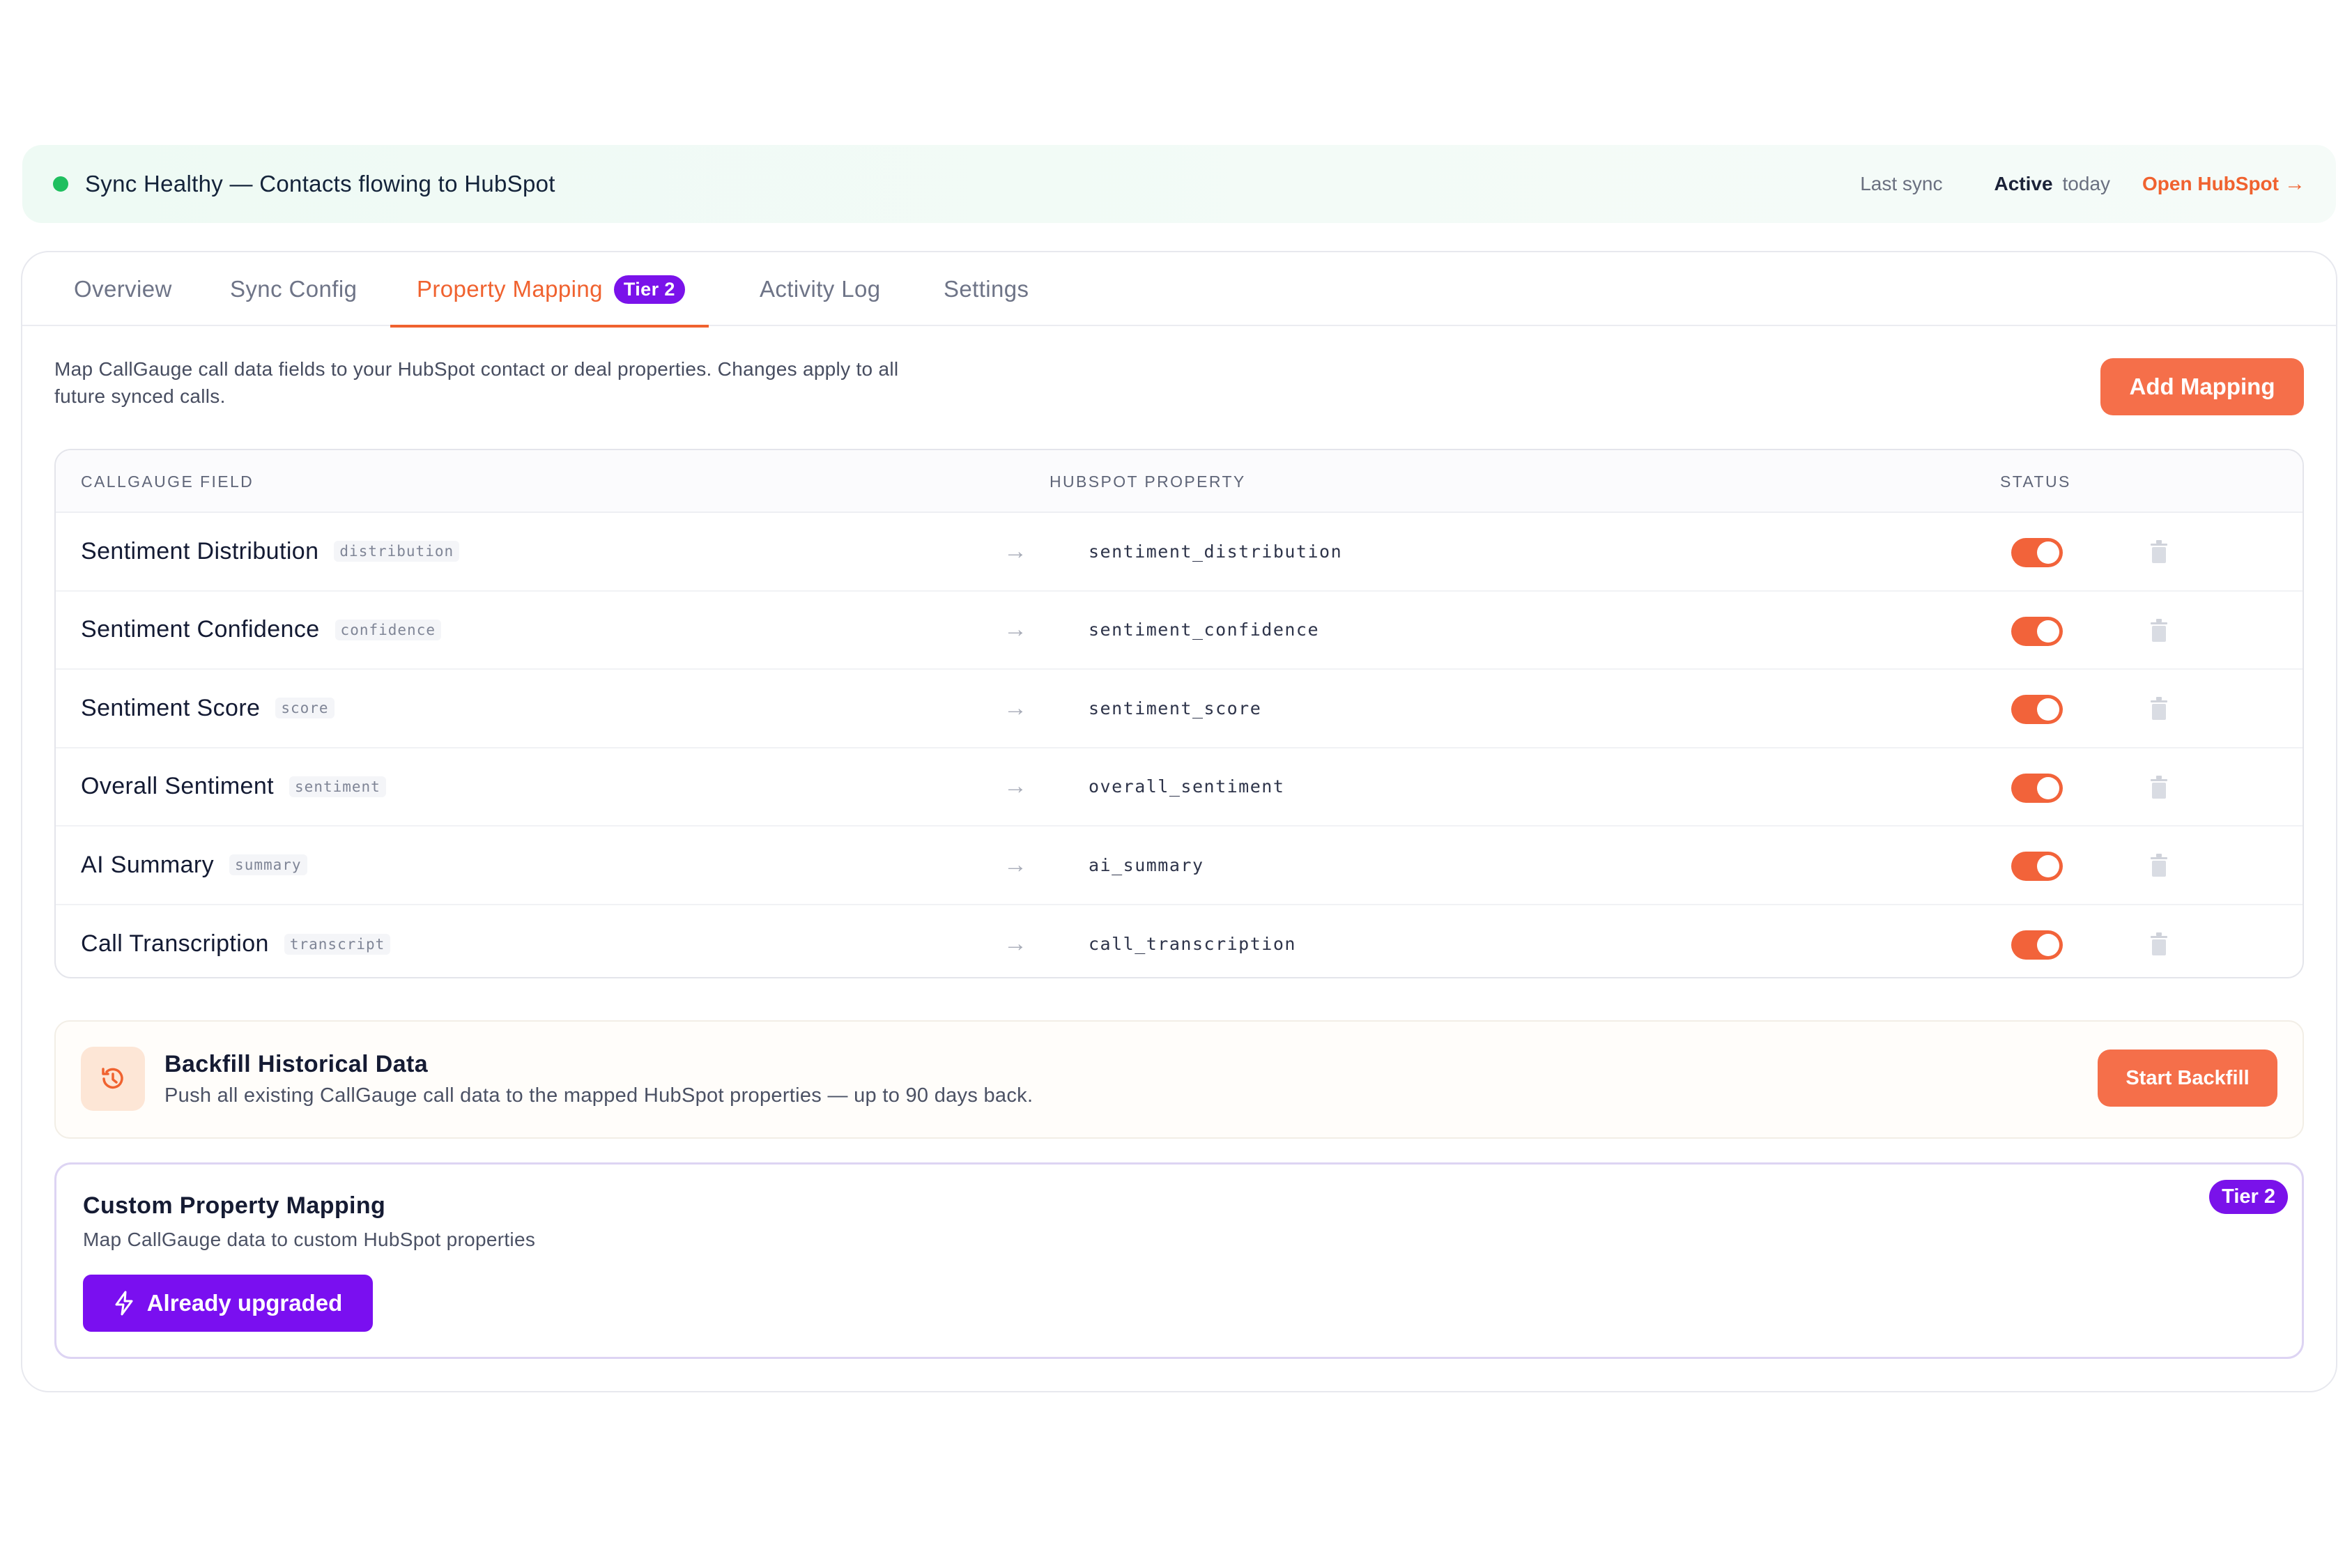  What do you see at coordinates (234, 1205) in the screenshot?
I see `custom-mapping-title: Custom Property Mapping` at bounding box center [234, 1205].